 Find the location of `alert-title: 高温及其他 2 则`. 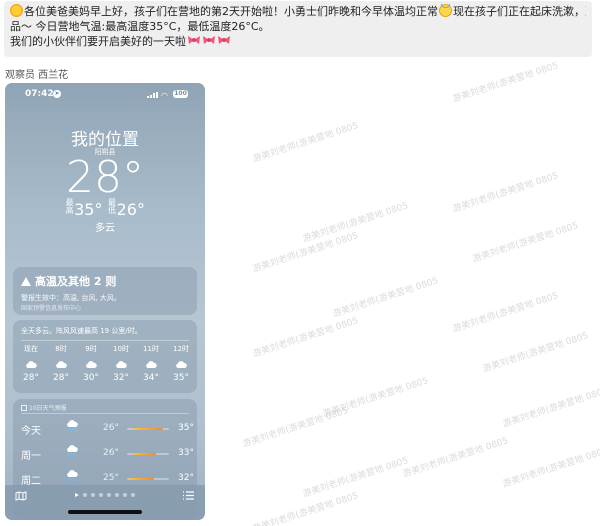

alert-title: 高温及其他 2 则 is located at coordinates (68, 281).